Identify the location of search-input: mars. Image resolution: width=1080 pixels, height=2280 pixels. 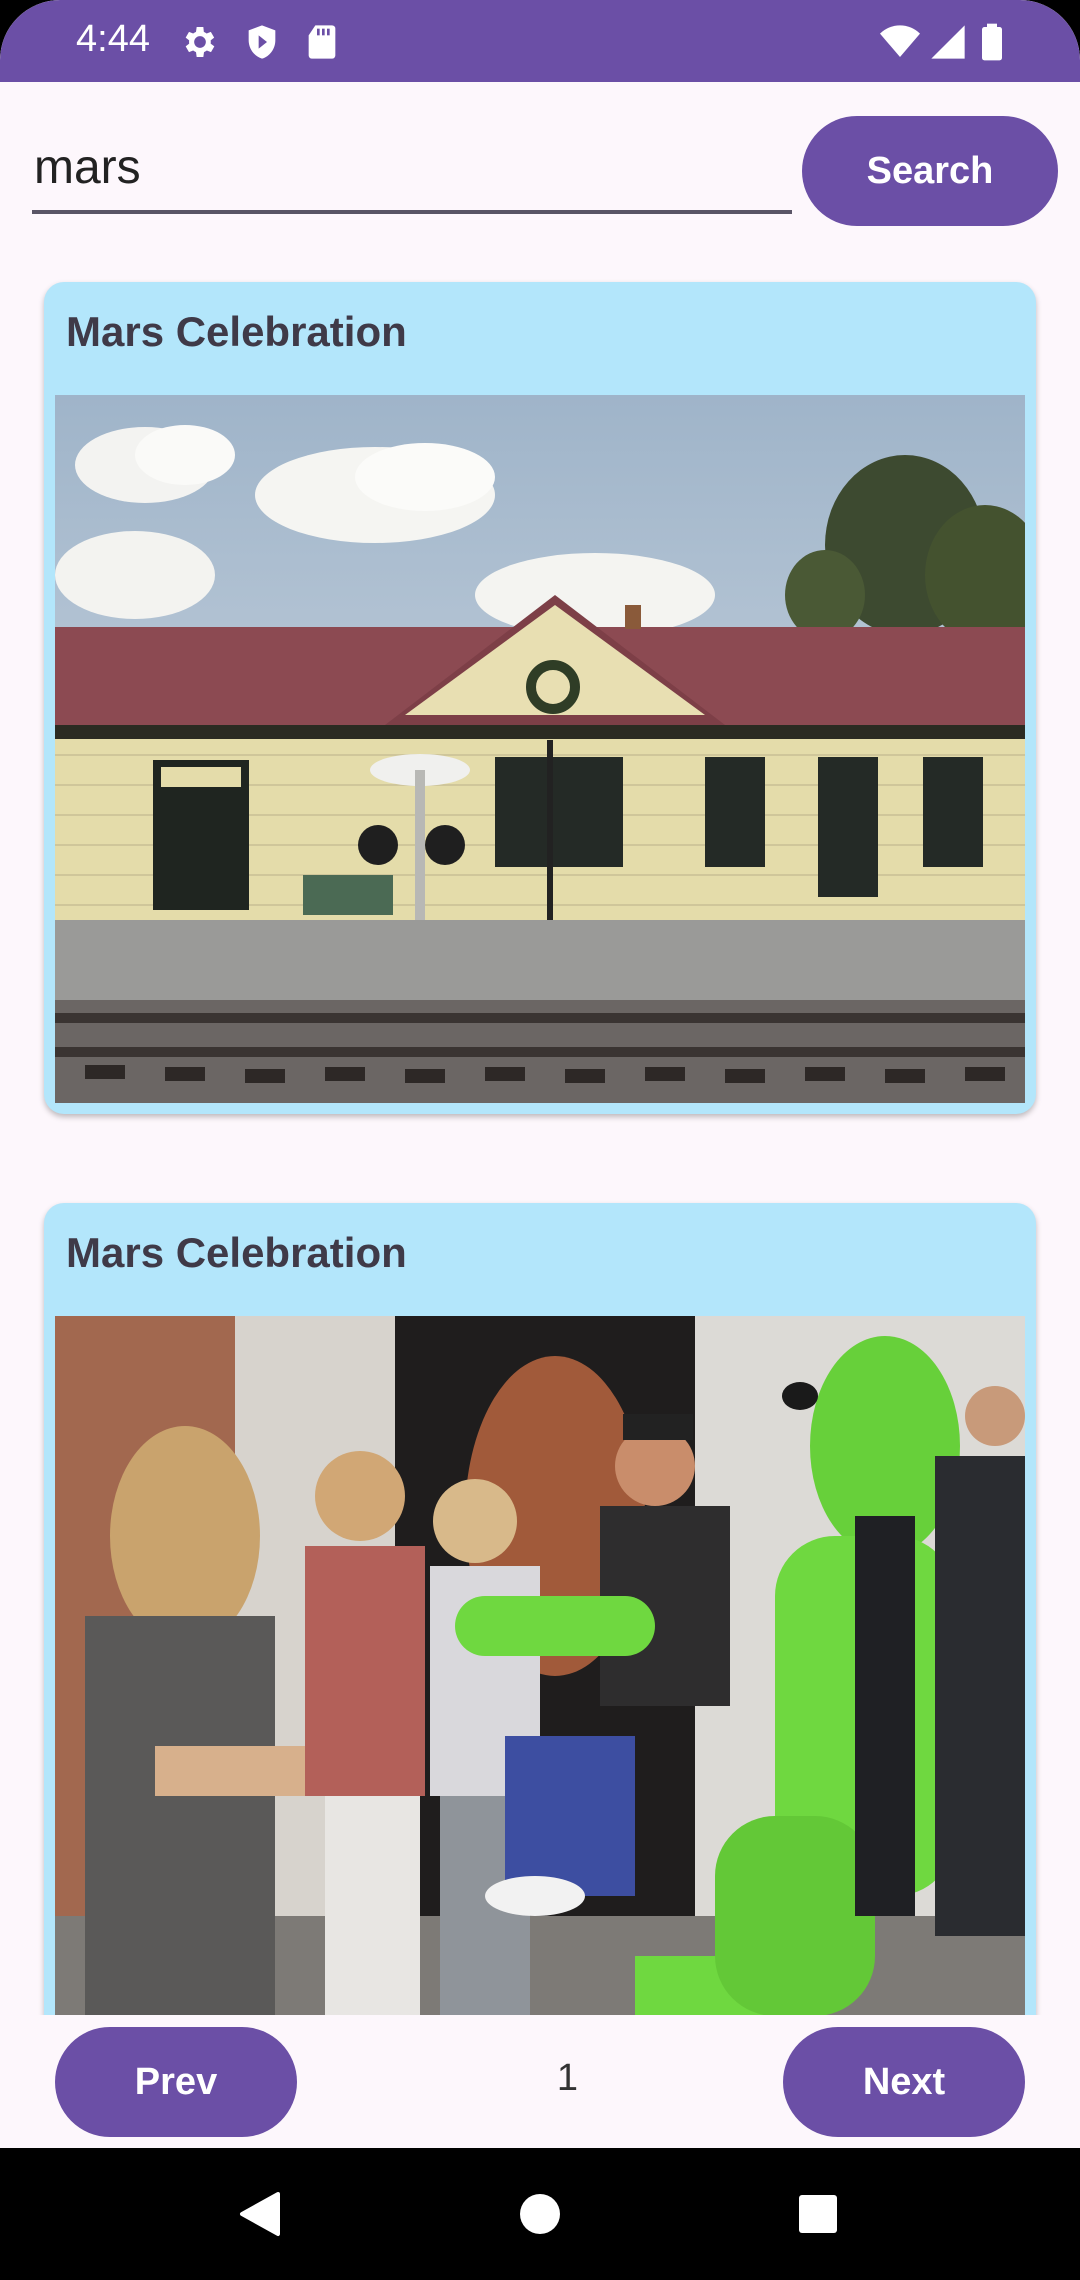
(412, 171).